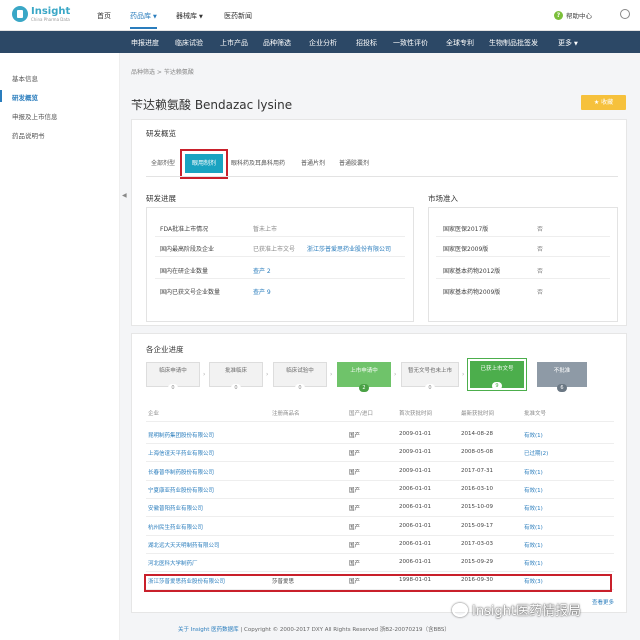  What do you see at coordinates (540, 271) in the screenshot?
I see `edl-2012-value: 否` at bounding box center [540, 271].